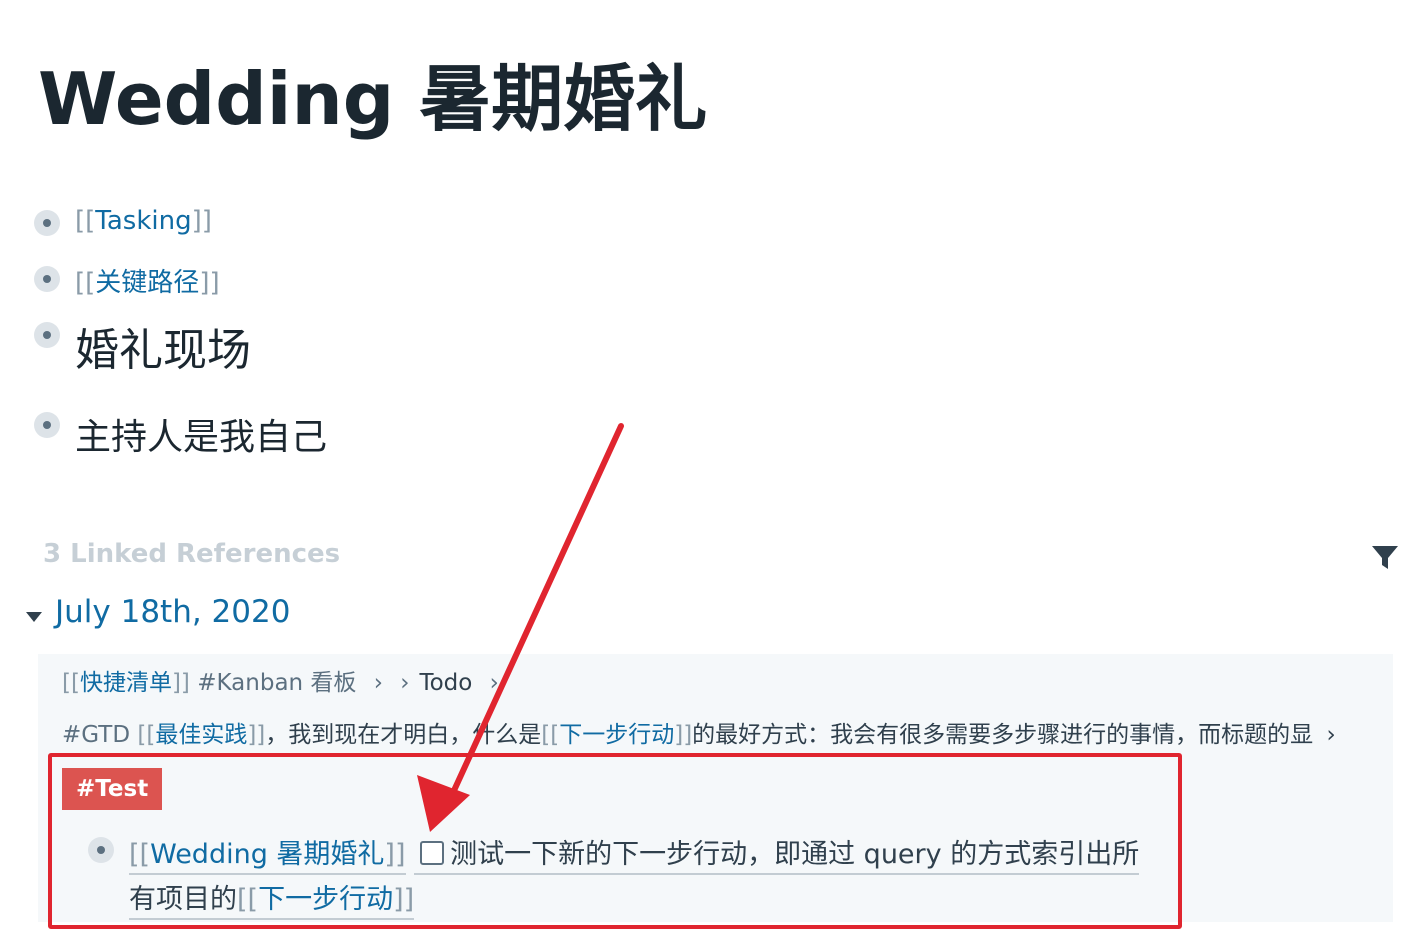 Image resolution: width=1414 pixels, height=936 pixels. I want to click on page-title: Wedding 暑期婚礼, so click(372, 92).